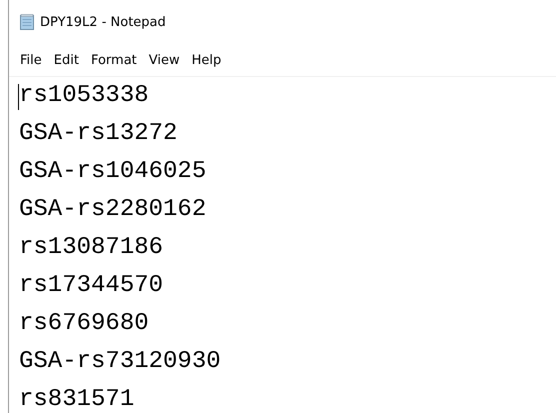  Describe the element at coordinates (31, 60) in the screenshot. I see `menu-item: File` at that location.